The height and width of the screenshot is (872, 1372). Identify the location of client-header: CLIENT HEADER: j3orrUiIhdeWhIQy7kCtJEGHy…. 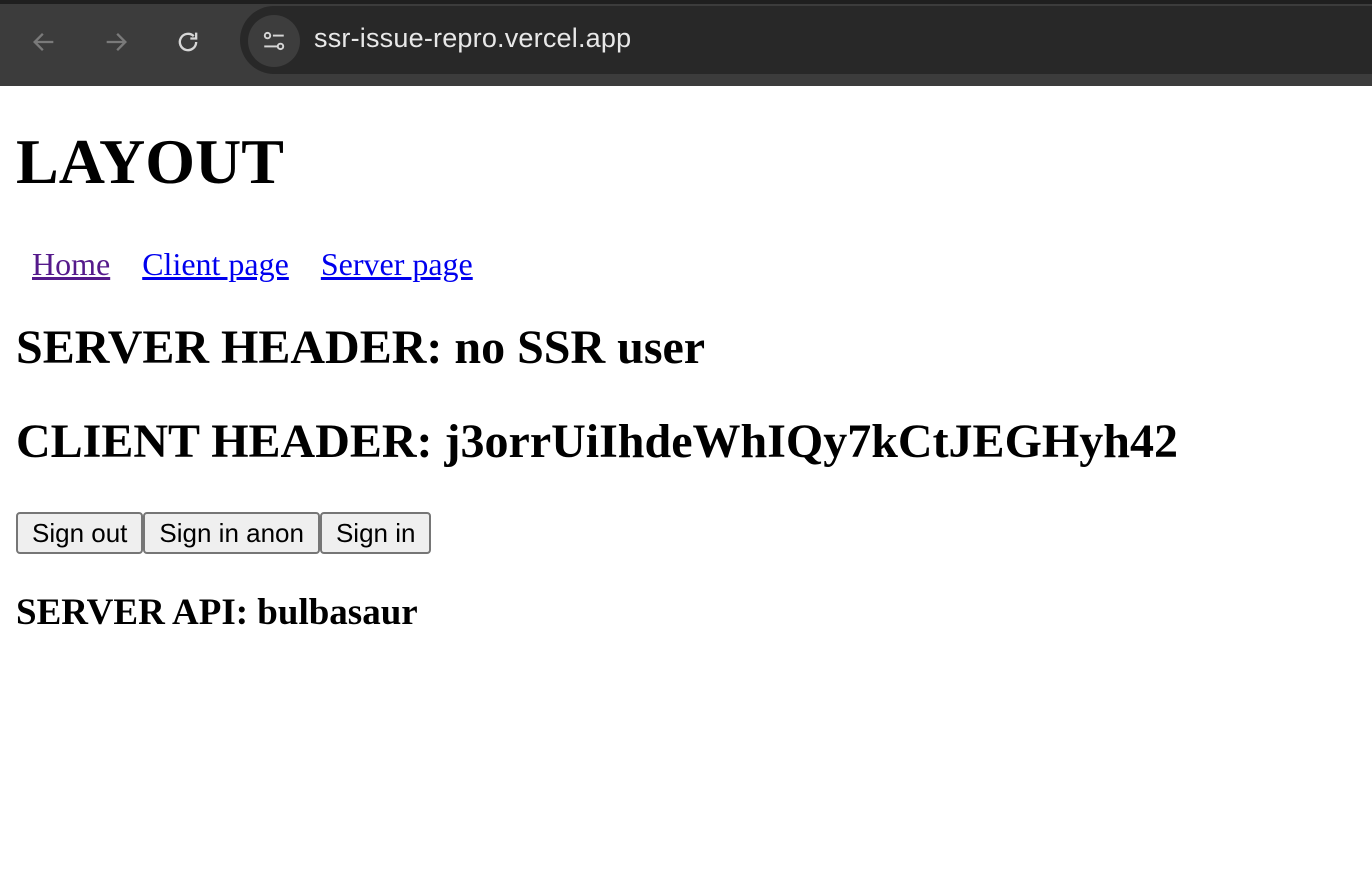
(597, 441).